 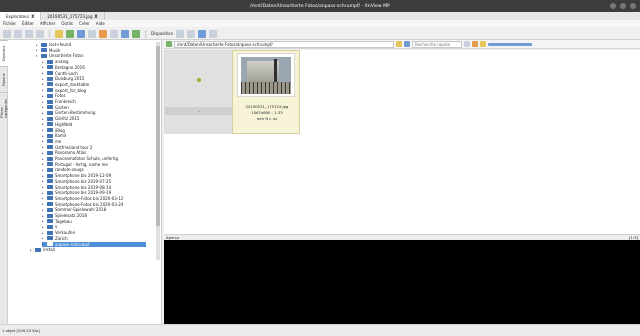 I want to click on tree-item-install: ▸ install, so click(x=90, y=249).